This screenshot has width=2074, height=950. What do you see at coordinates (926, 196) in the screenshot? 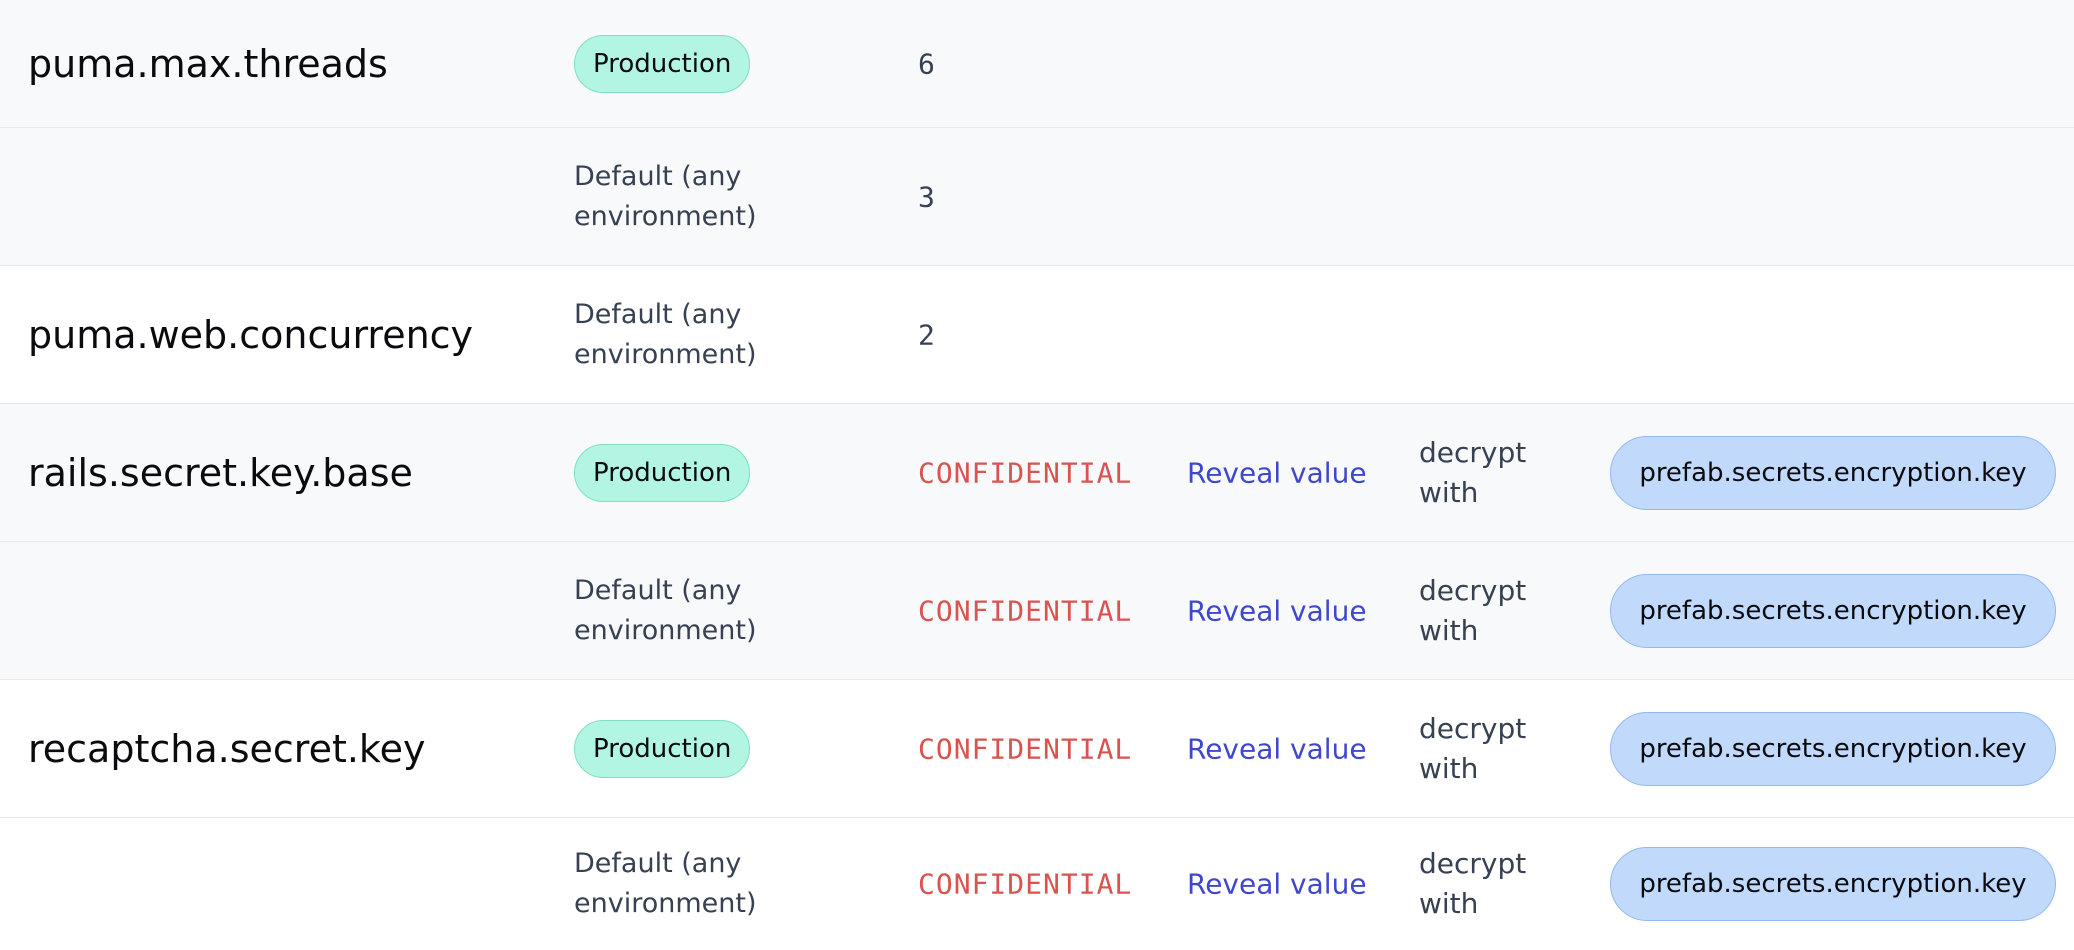
I see `config-value: 3` at bounding box center [926, 196].